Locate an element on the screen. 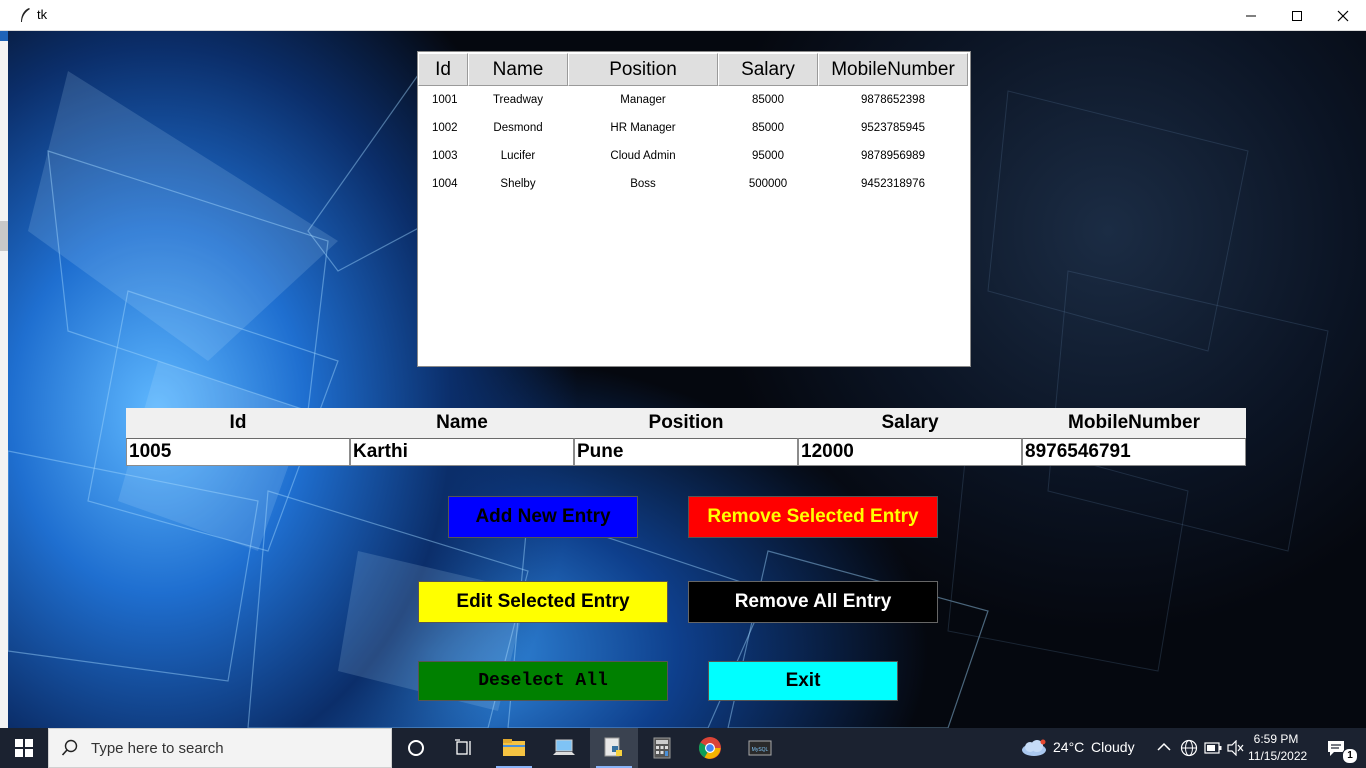 The height and width of the screenshot is (768, 1366). cell-id: 1003 is located at coordinates (445, 156).